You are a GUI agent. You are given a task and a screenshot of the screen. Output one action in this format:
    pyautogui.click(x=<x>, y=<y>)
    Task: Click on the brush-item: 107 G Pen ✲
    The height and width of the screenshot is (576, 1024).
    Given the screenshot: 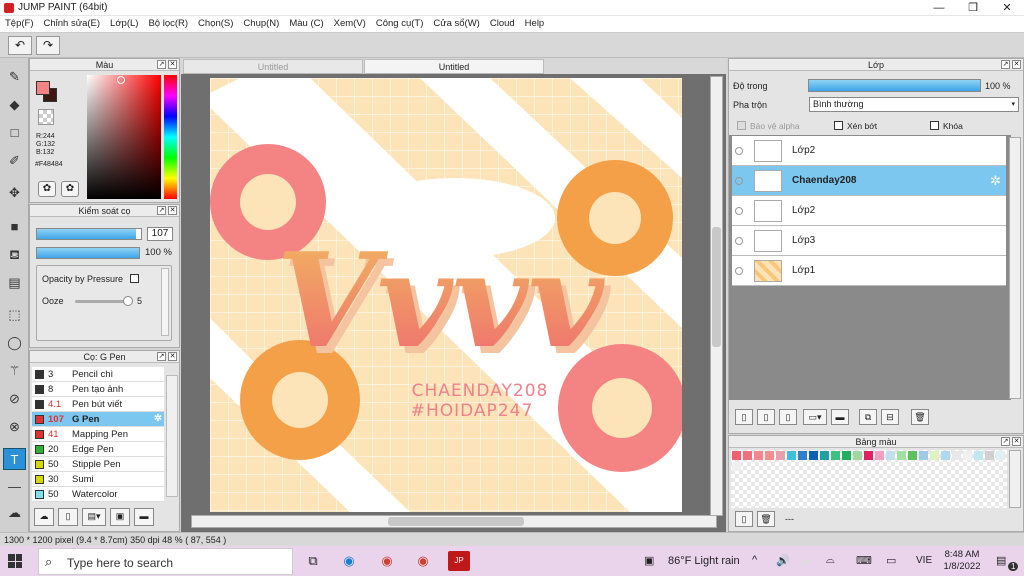 What is the action you would take?
    pyautogui.click(x=98, y=419)
    